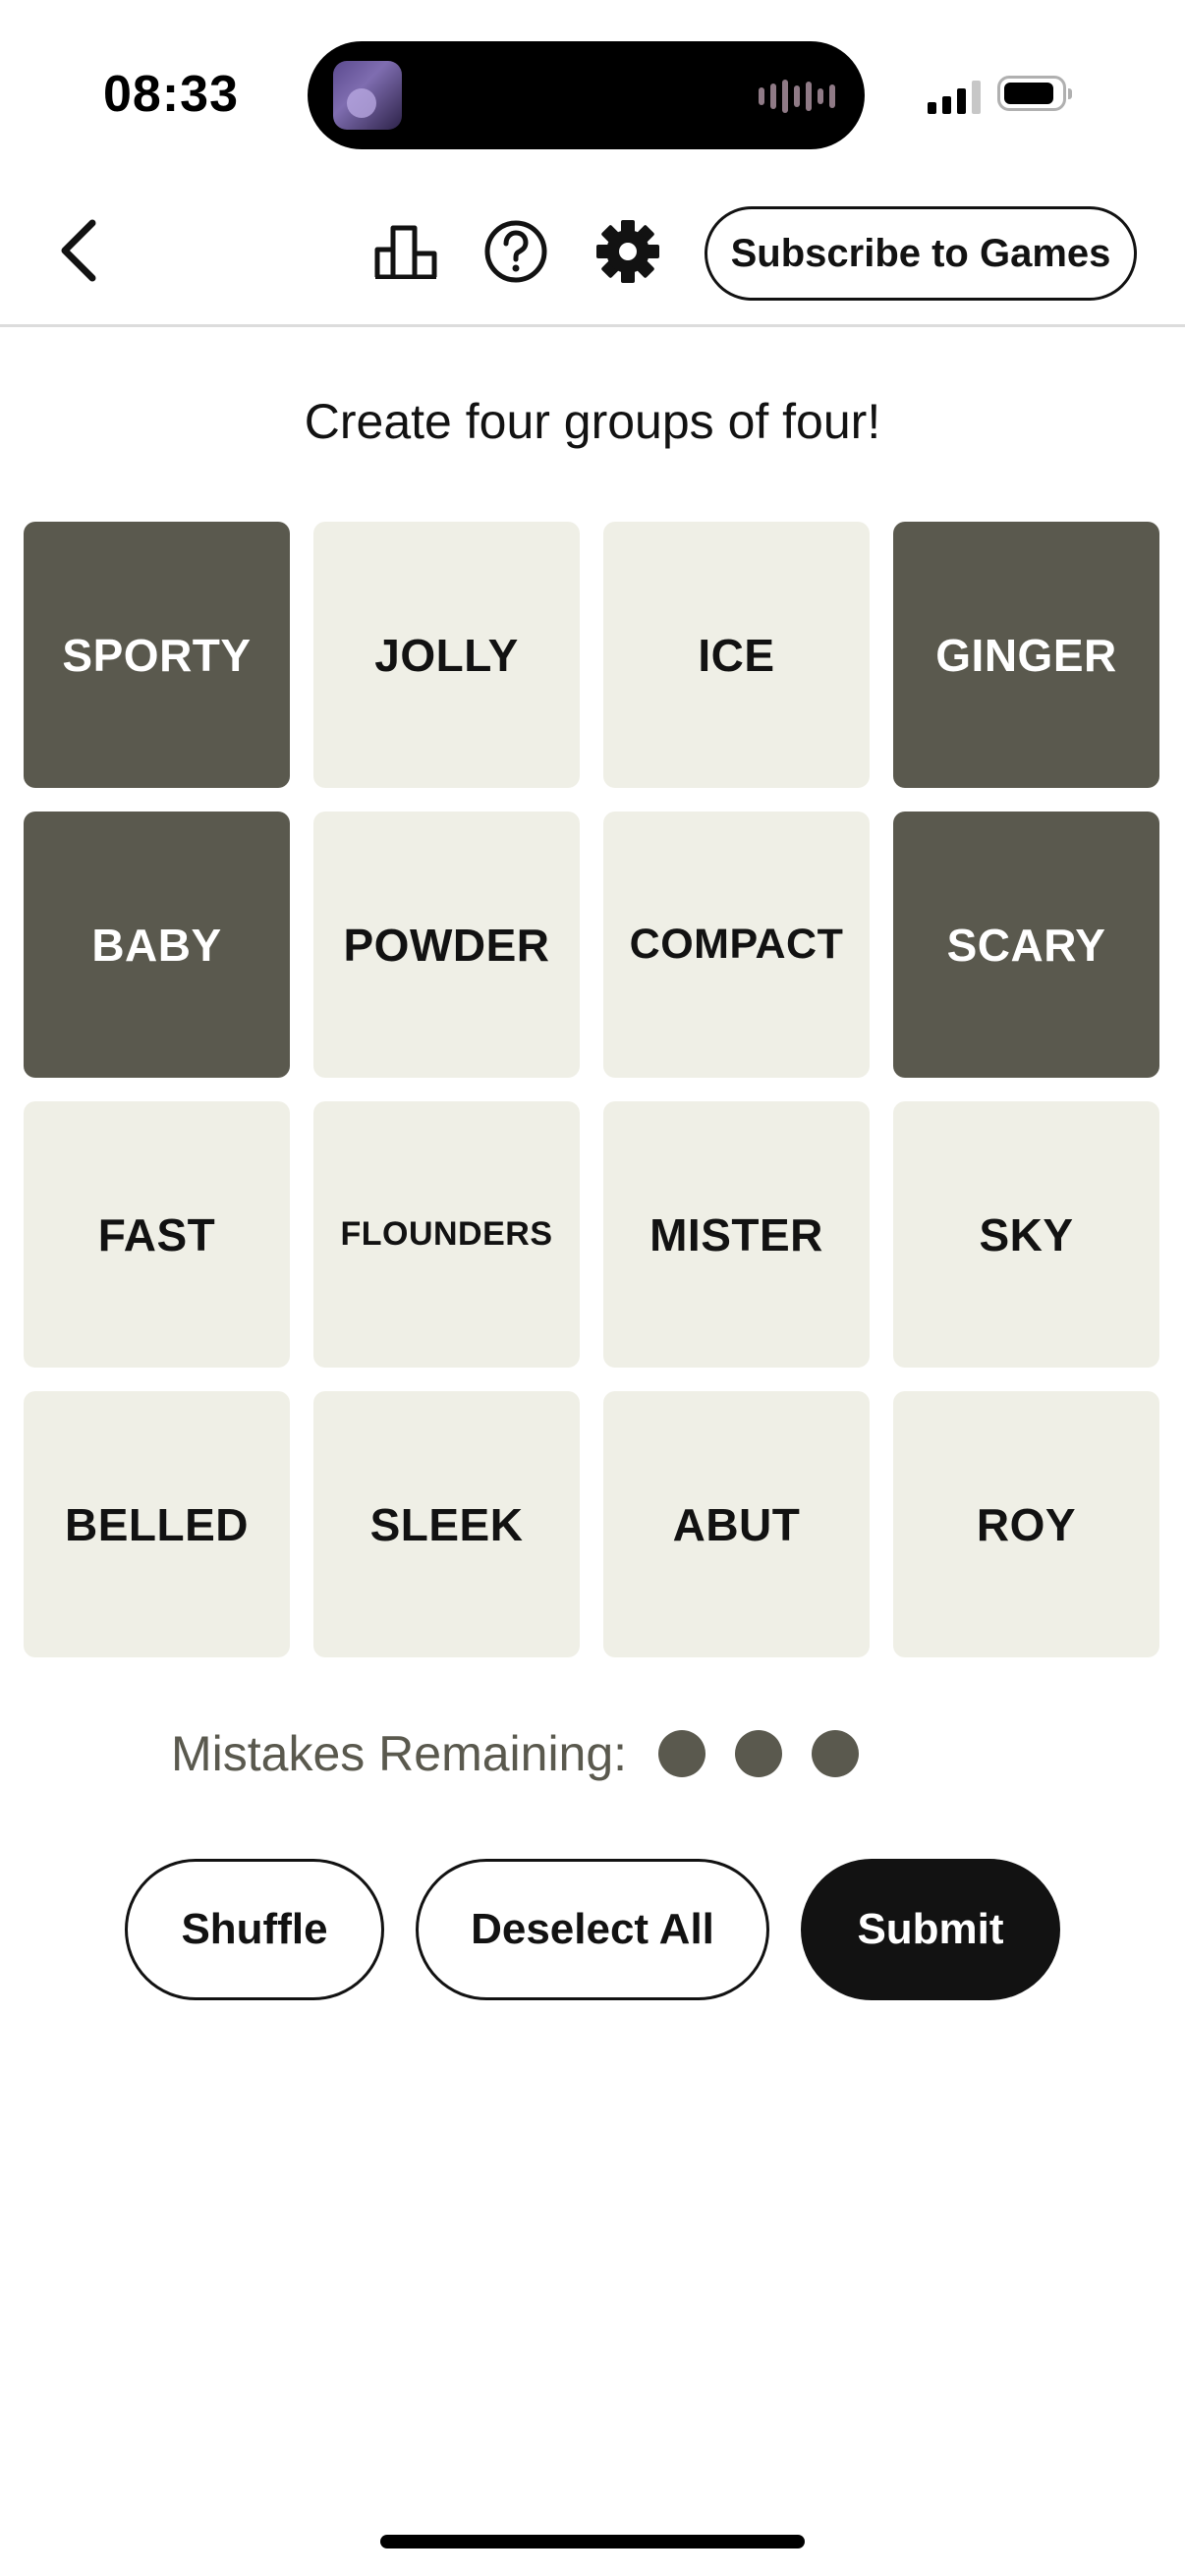 This screenshot has width=1185, height=2576. Describe the element at coordinates (1026, 1524) in the screenshot. I see `word-tile: ROY` at that location.